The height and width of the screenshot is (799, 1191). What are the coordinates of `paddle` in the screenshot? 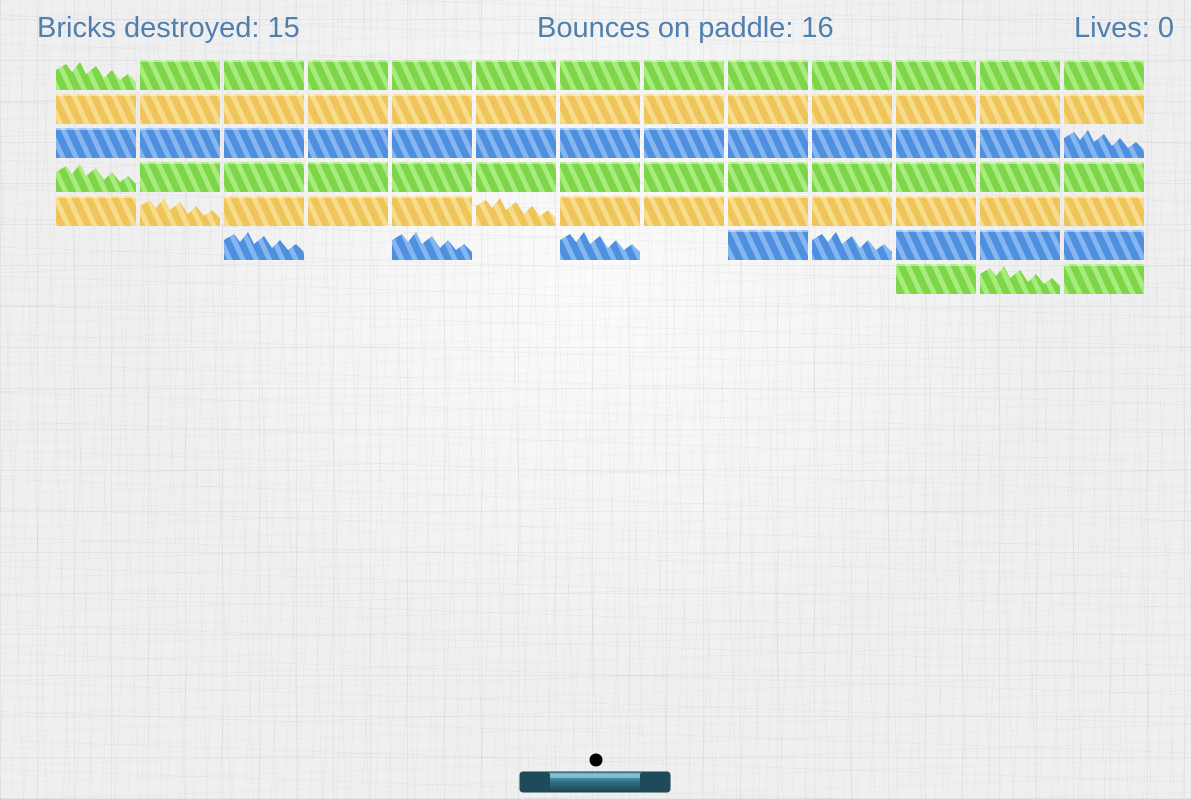 It's located at (595, 782).